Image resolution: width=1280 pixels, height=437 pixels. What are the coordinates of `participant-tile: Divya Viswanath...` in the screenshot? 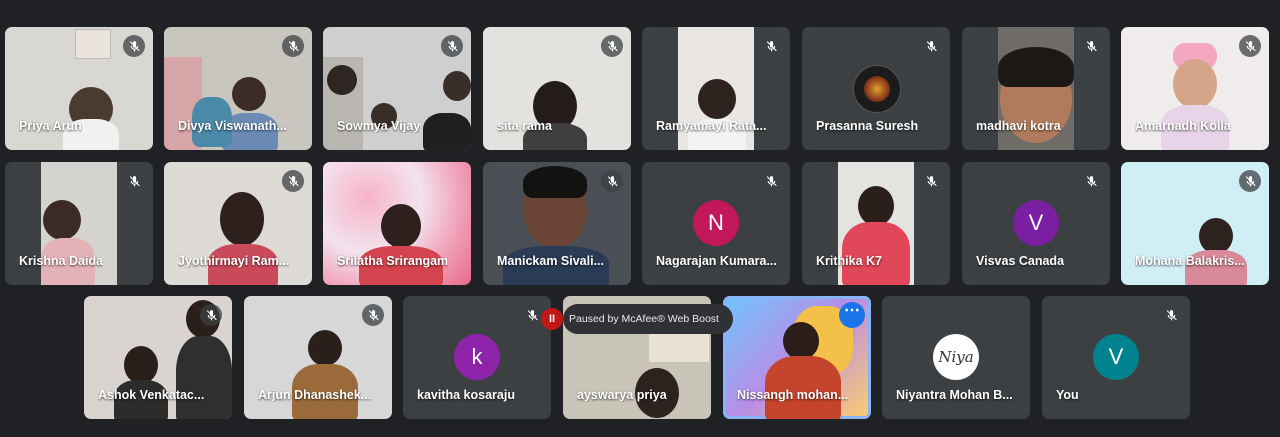 It's located at (238, 88).